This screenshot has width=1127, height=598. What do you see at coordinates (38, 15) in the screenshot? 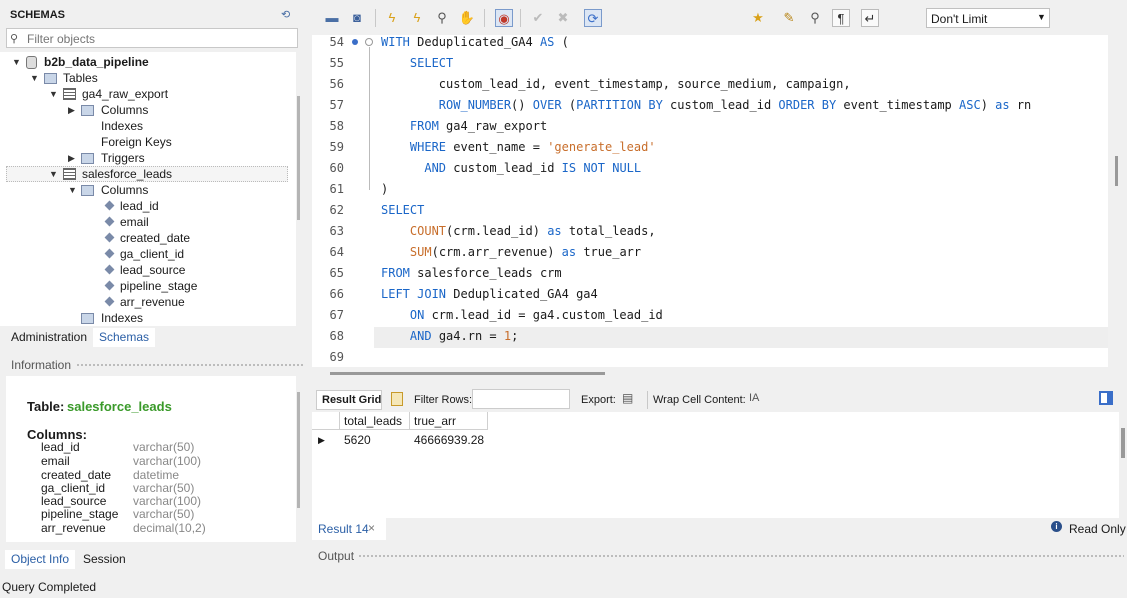
I see `schemas-title: SCHEMAS` at bounding box center [38, 15].